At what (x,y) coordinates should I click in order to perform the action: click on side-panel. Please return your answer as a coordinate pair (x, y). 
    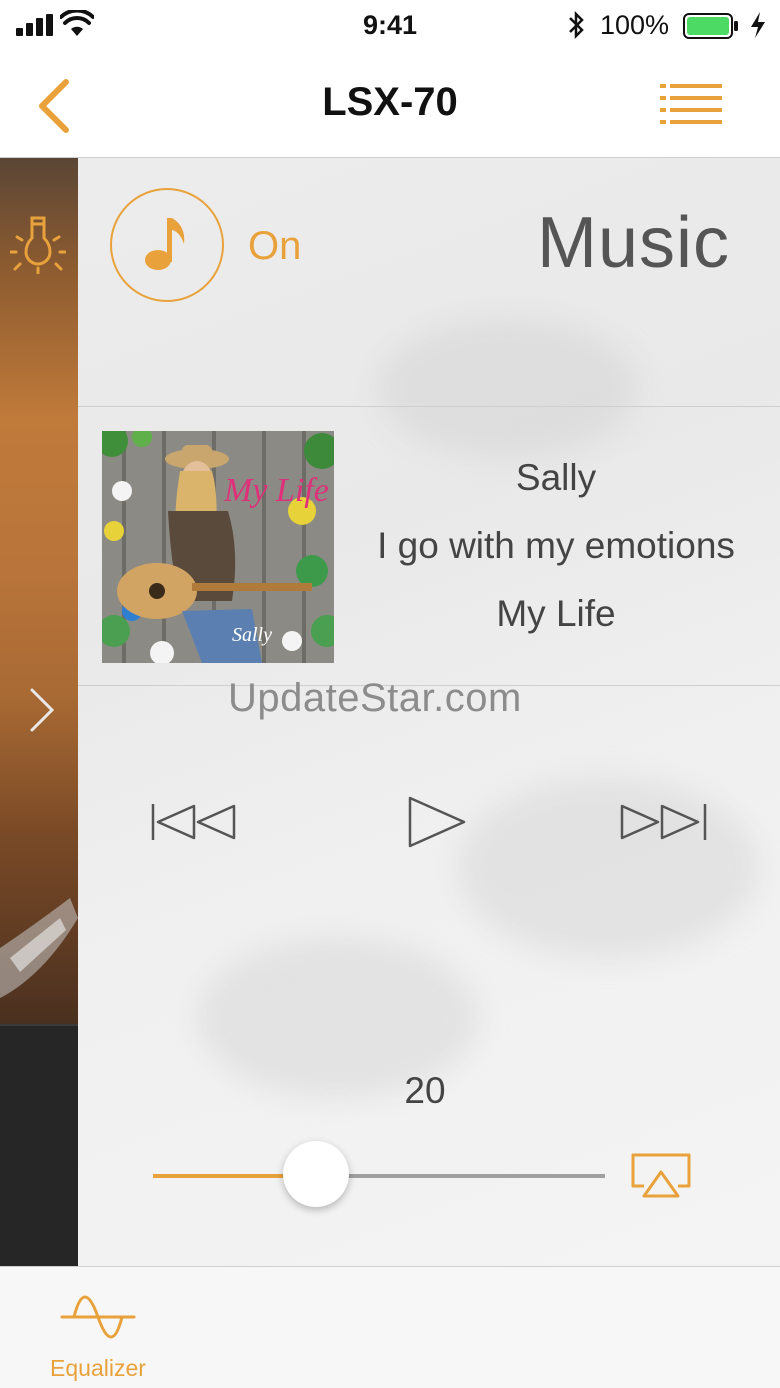
    Looking at the image, I should click on (39, 712).